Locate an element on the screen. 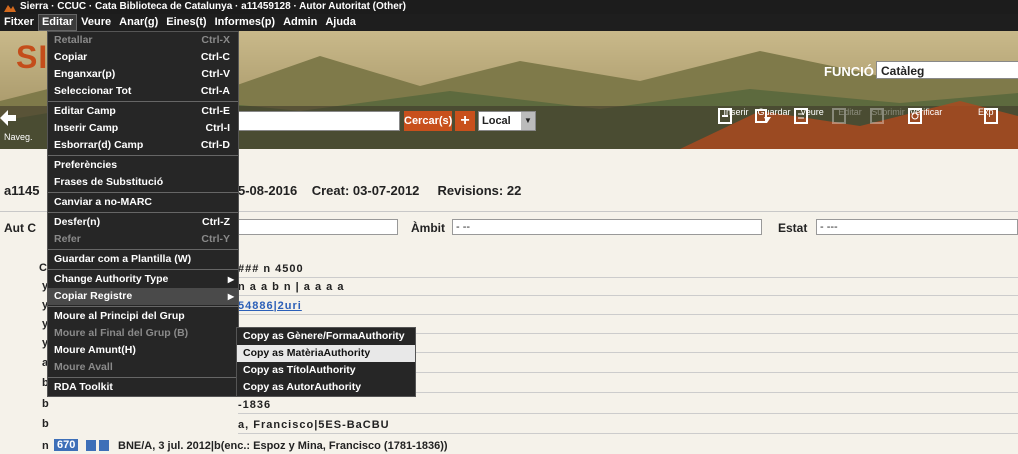 The width and height of the screenshot is (1018, 454). edit-icon is located at coordinates (839, 116).